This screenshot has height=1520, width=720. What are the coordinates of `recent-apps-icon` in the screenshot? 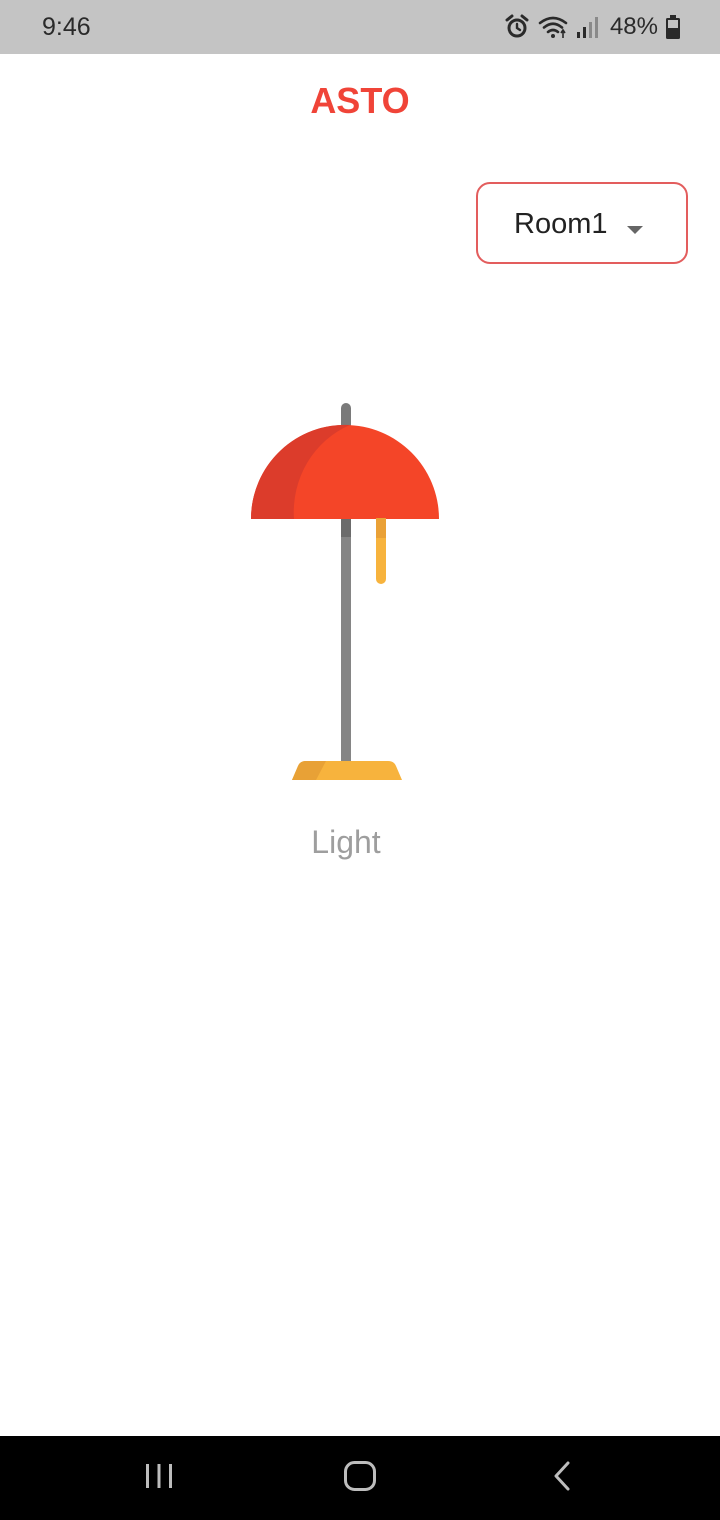 It's located at (159, 1478).